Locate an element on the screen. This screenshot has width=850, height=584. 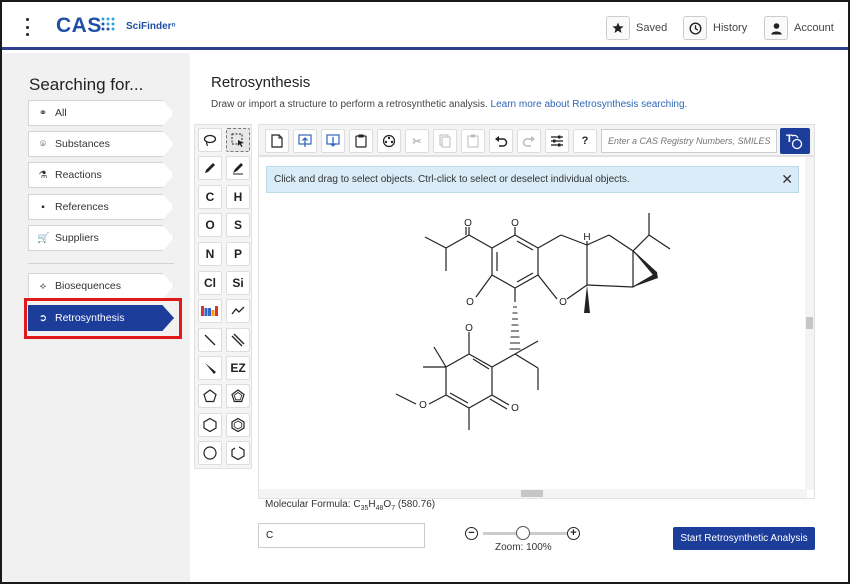
ez-button: EZ is located at coordinates (238, 368).